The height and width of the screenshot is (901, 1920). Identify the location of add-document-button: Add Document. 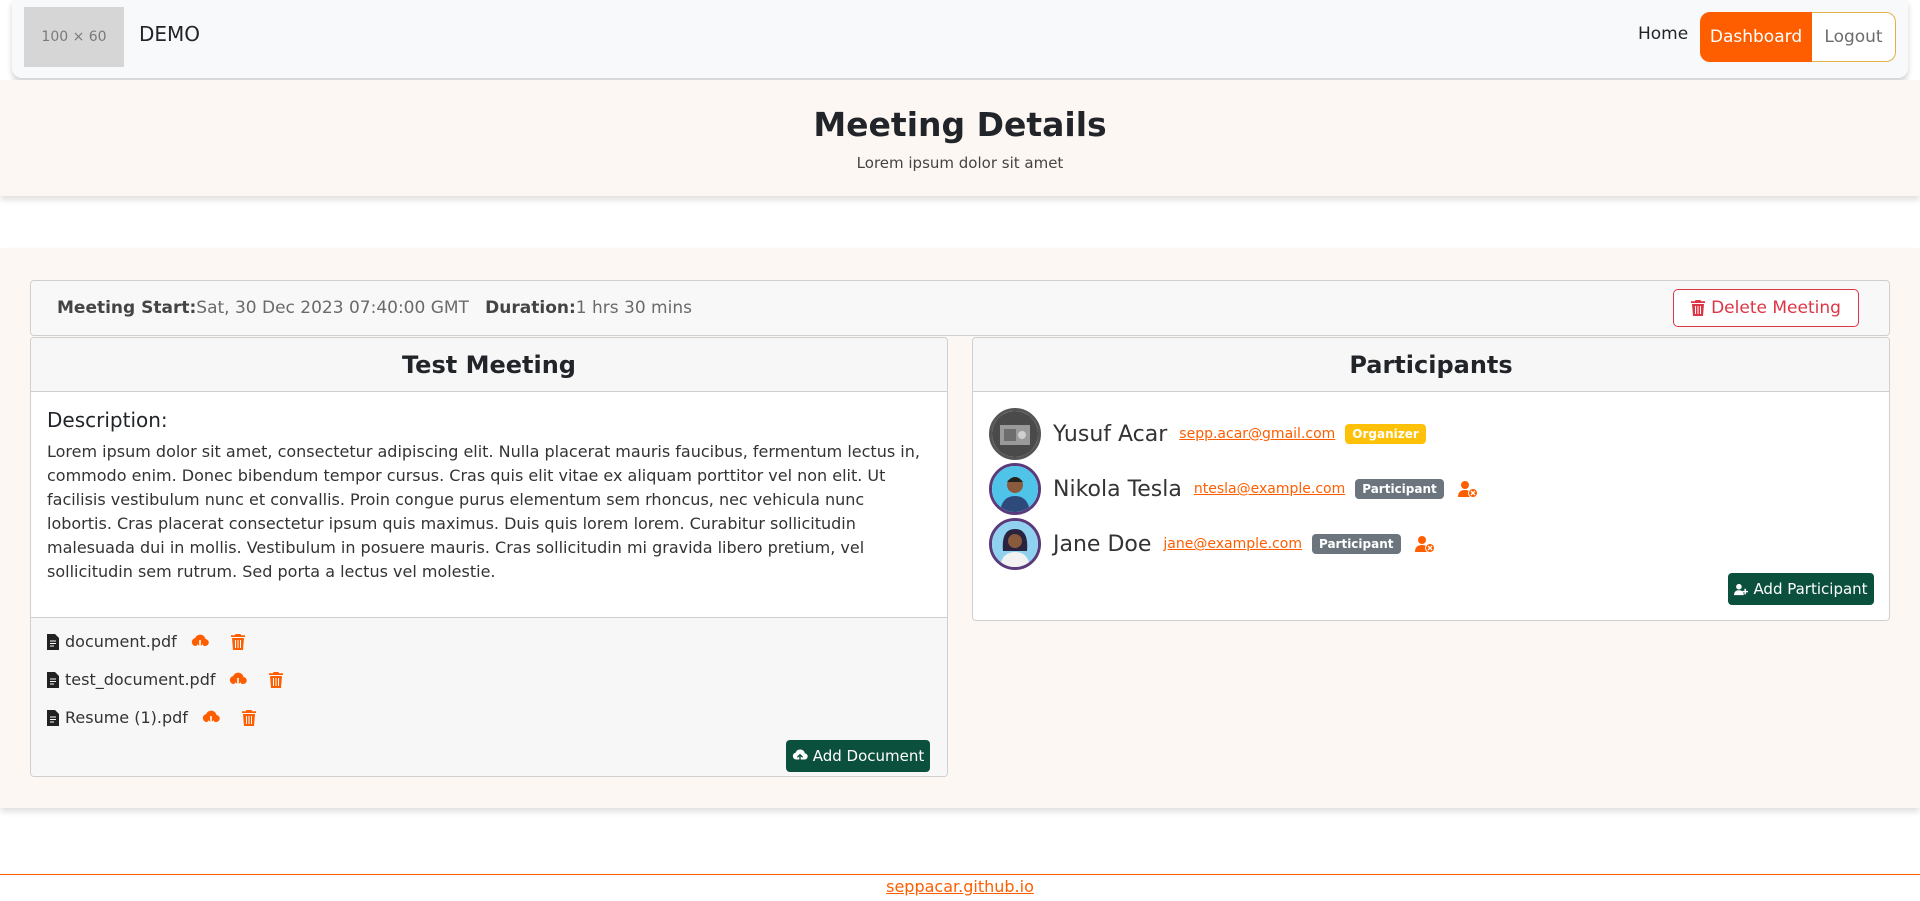
(858, 756).